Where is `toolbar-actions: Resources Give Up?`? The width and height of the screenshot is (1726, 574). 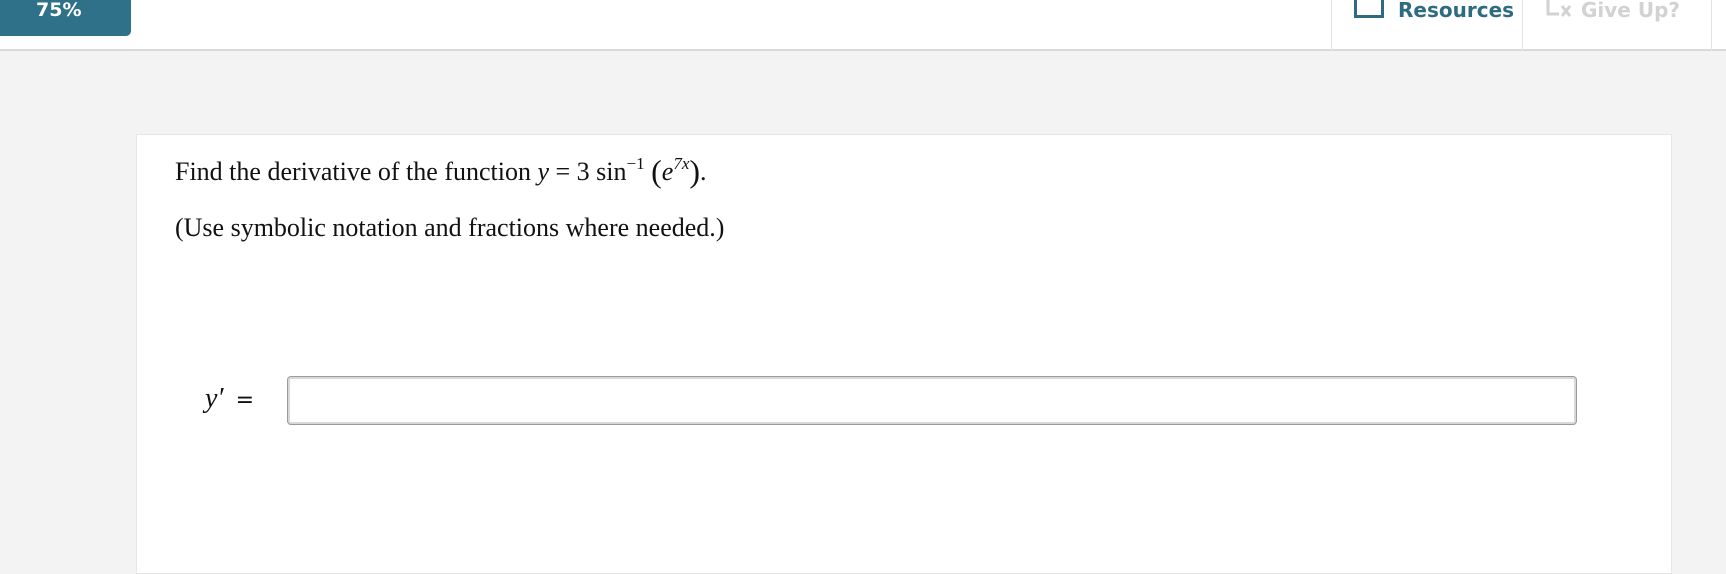
toolbar-actions: Resources Give Up? is located at coordinates (1521, 25).